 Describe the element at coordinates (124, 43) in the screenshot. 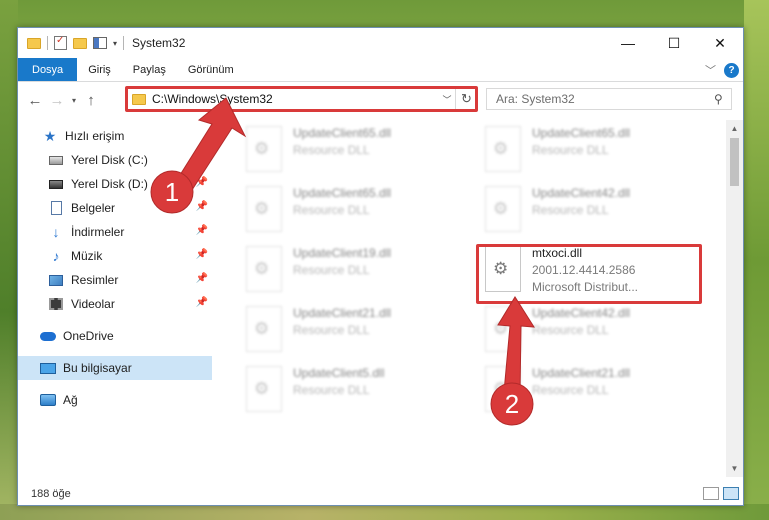

I see `divider` at that location.